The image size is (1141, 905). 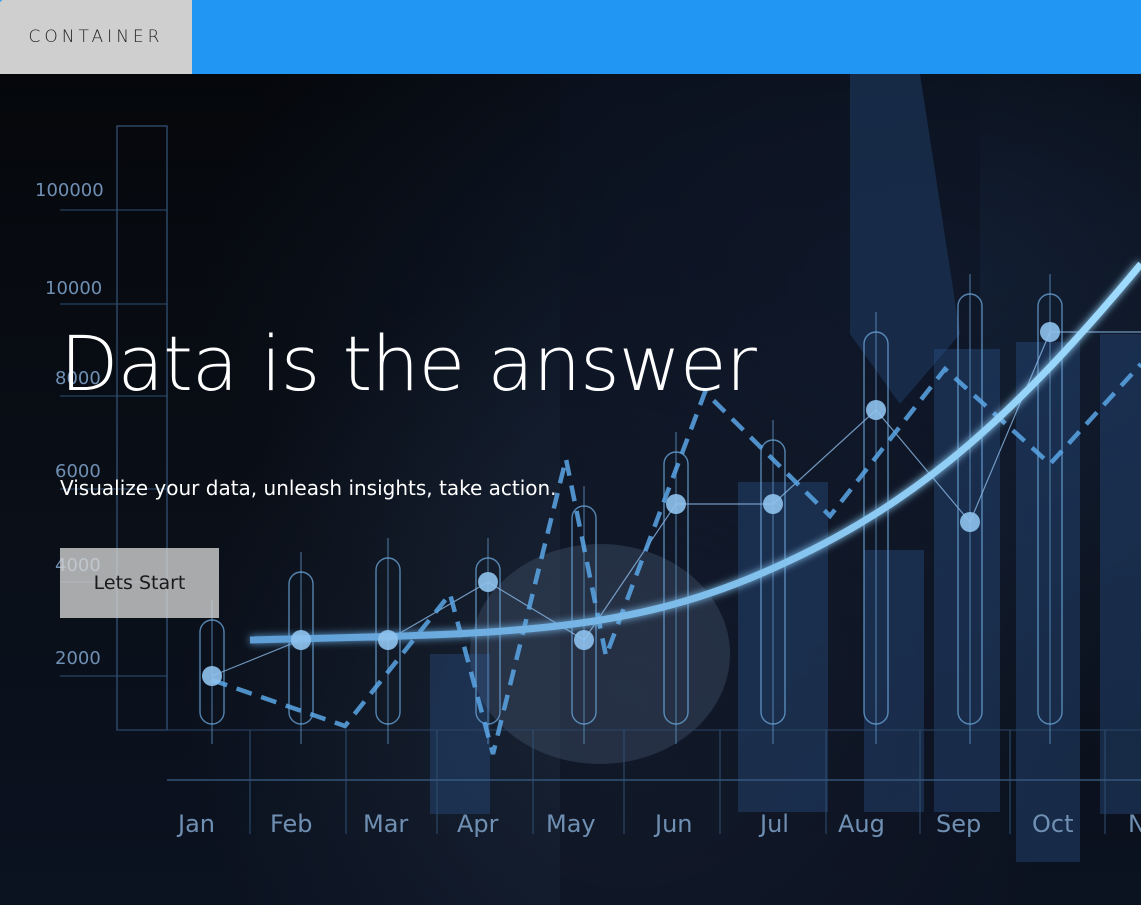 What do you see at coordinates (142, 428) in the screenshot?
I see `y-axis-frame` at bounding box center [142, 428].